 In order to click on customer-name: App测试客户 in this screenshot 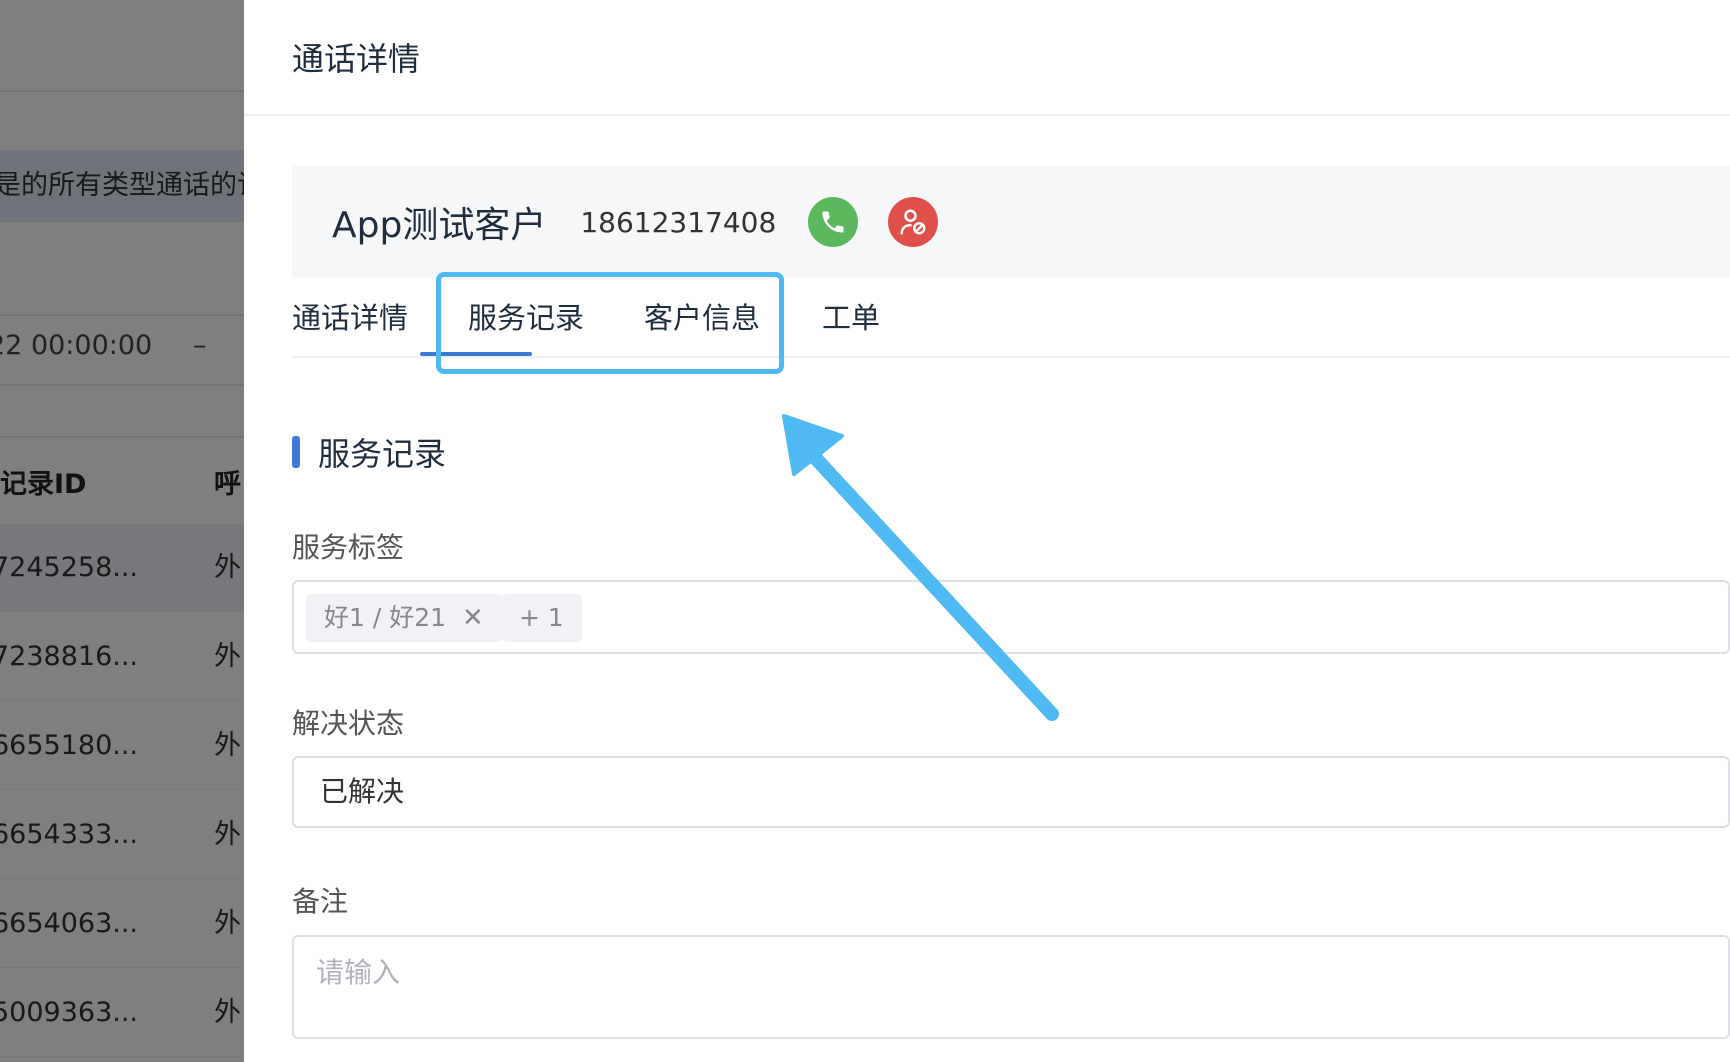, I will do `click(439, 225)`.